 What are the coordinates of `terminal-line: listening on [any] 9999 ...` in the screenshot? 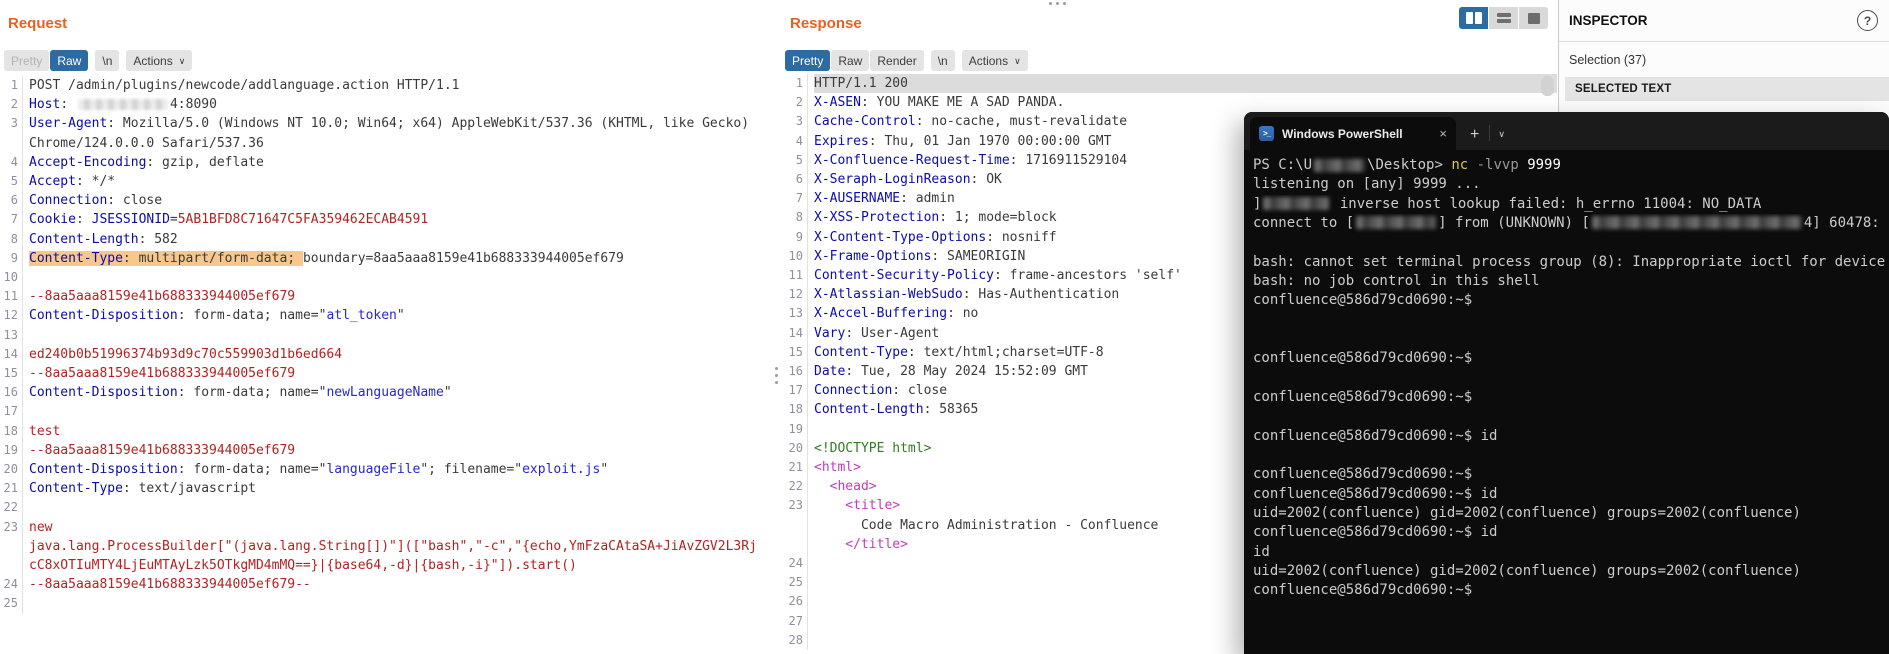 It's located at (1571, 184).